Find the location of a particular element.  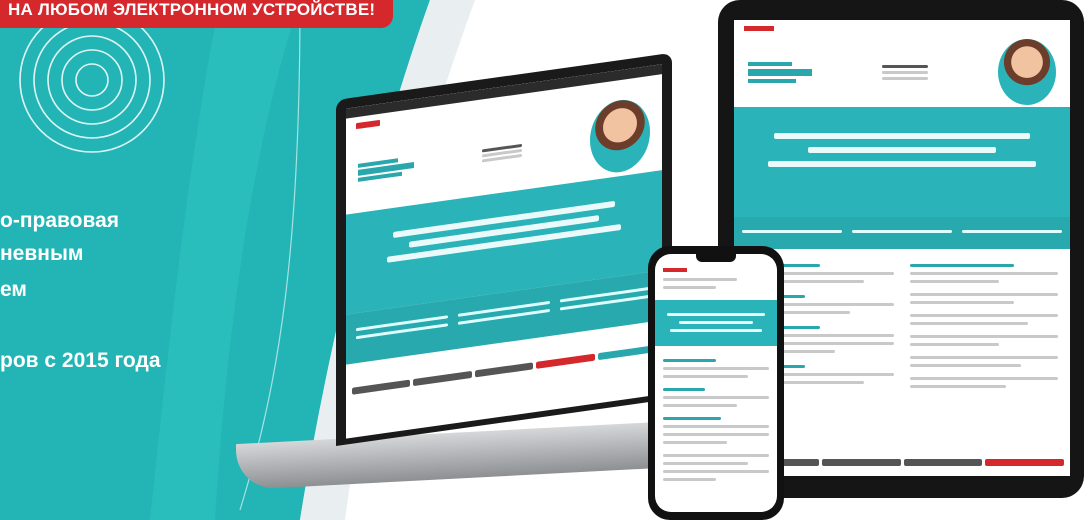

phone-display is located at coordinates (716, 383).